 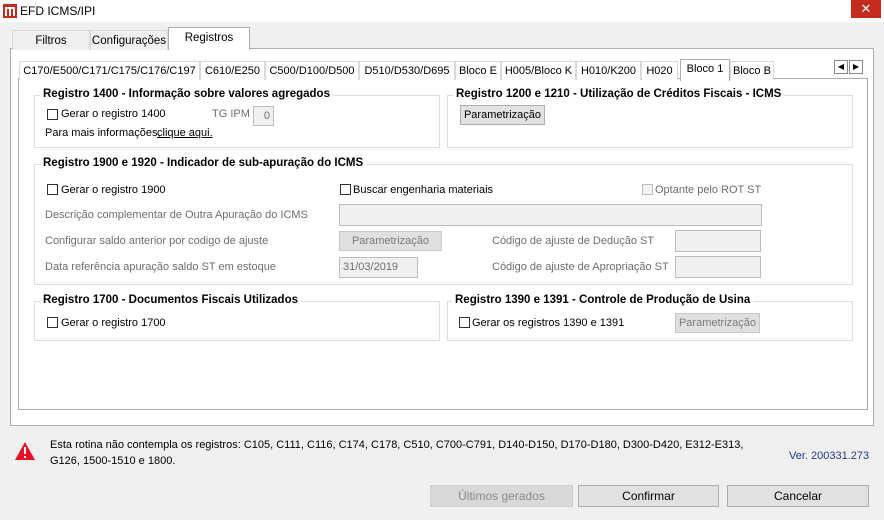 I want to click on info-text: Para mais informações,, so click(x=103, y=133).